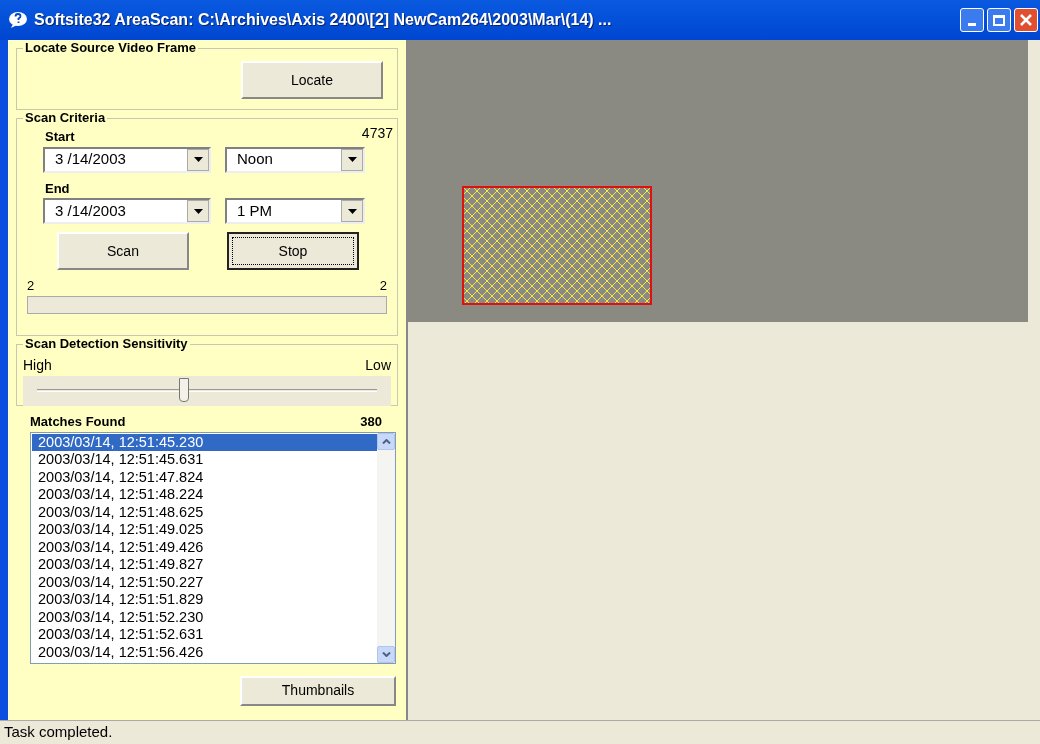 The width and height of the screenshot is (1040, 744). I want to click on maximize-button, so click(999, 20).